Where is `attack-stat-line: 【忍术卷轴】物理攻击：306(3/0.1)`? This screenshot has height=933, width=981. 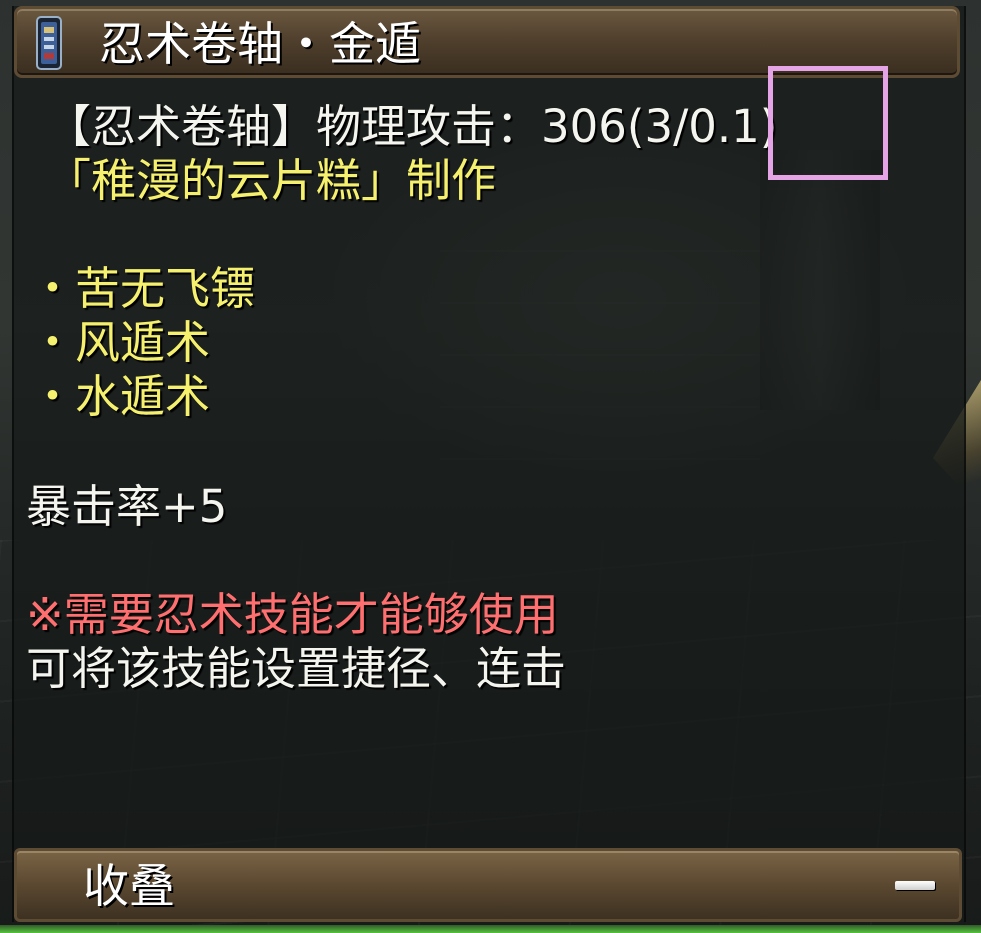 attack-stat-line: 【忍术卷轴】物理攻击：306(3/0.1) is located at coordinates (412, 126).